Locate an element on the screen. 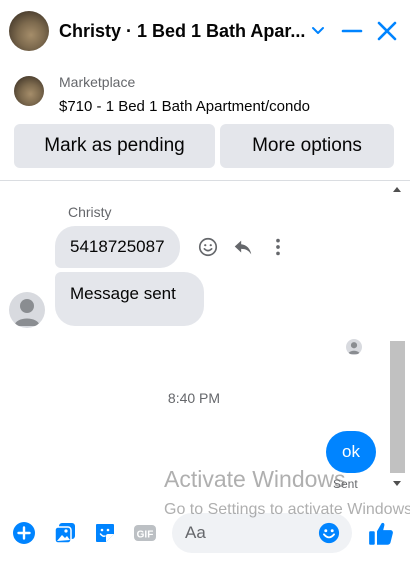 Image resolution: width=410 pixels, height=568 pixels. message-timestamp: 8:40 PM is located at coordinates (194, 398).